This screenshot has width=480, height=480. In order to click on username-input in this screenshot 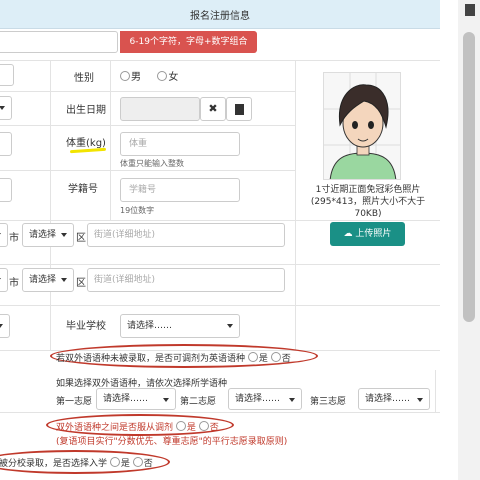, I will do `click(59, 42)`.